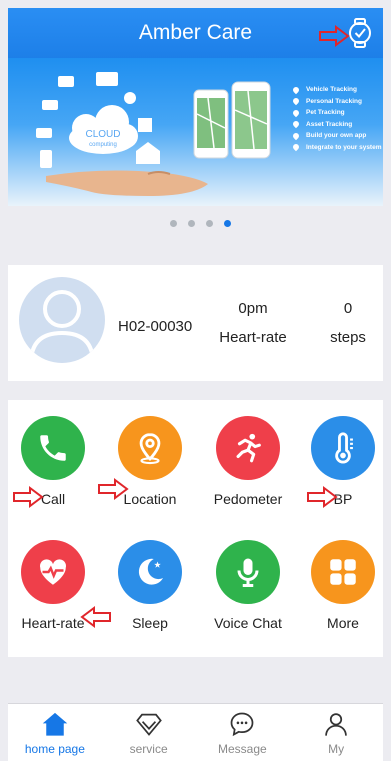 Image resolution: width=391 pixels, height=761 pixels. I want to click on watch-icon, so click(360, 33).